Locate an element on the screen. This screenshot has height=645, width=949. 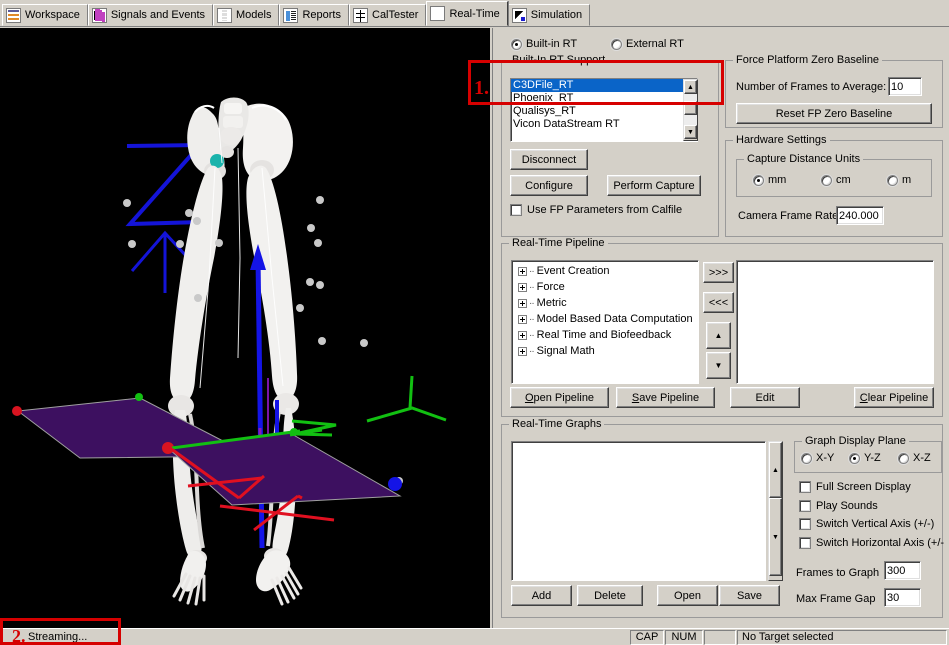
tab-signals-and-events: Signals and Events is located at coordinates (150, 15).